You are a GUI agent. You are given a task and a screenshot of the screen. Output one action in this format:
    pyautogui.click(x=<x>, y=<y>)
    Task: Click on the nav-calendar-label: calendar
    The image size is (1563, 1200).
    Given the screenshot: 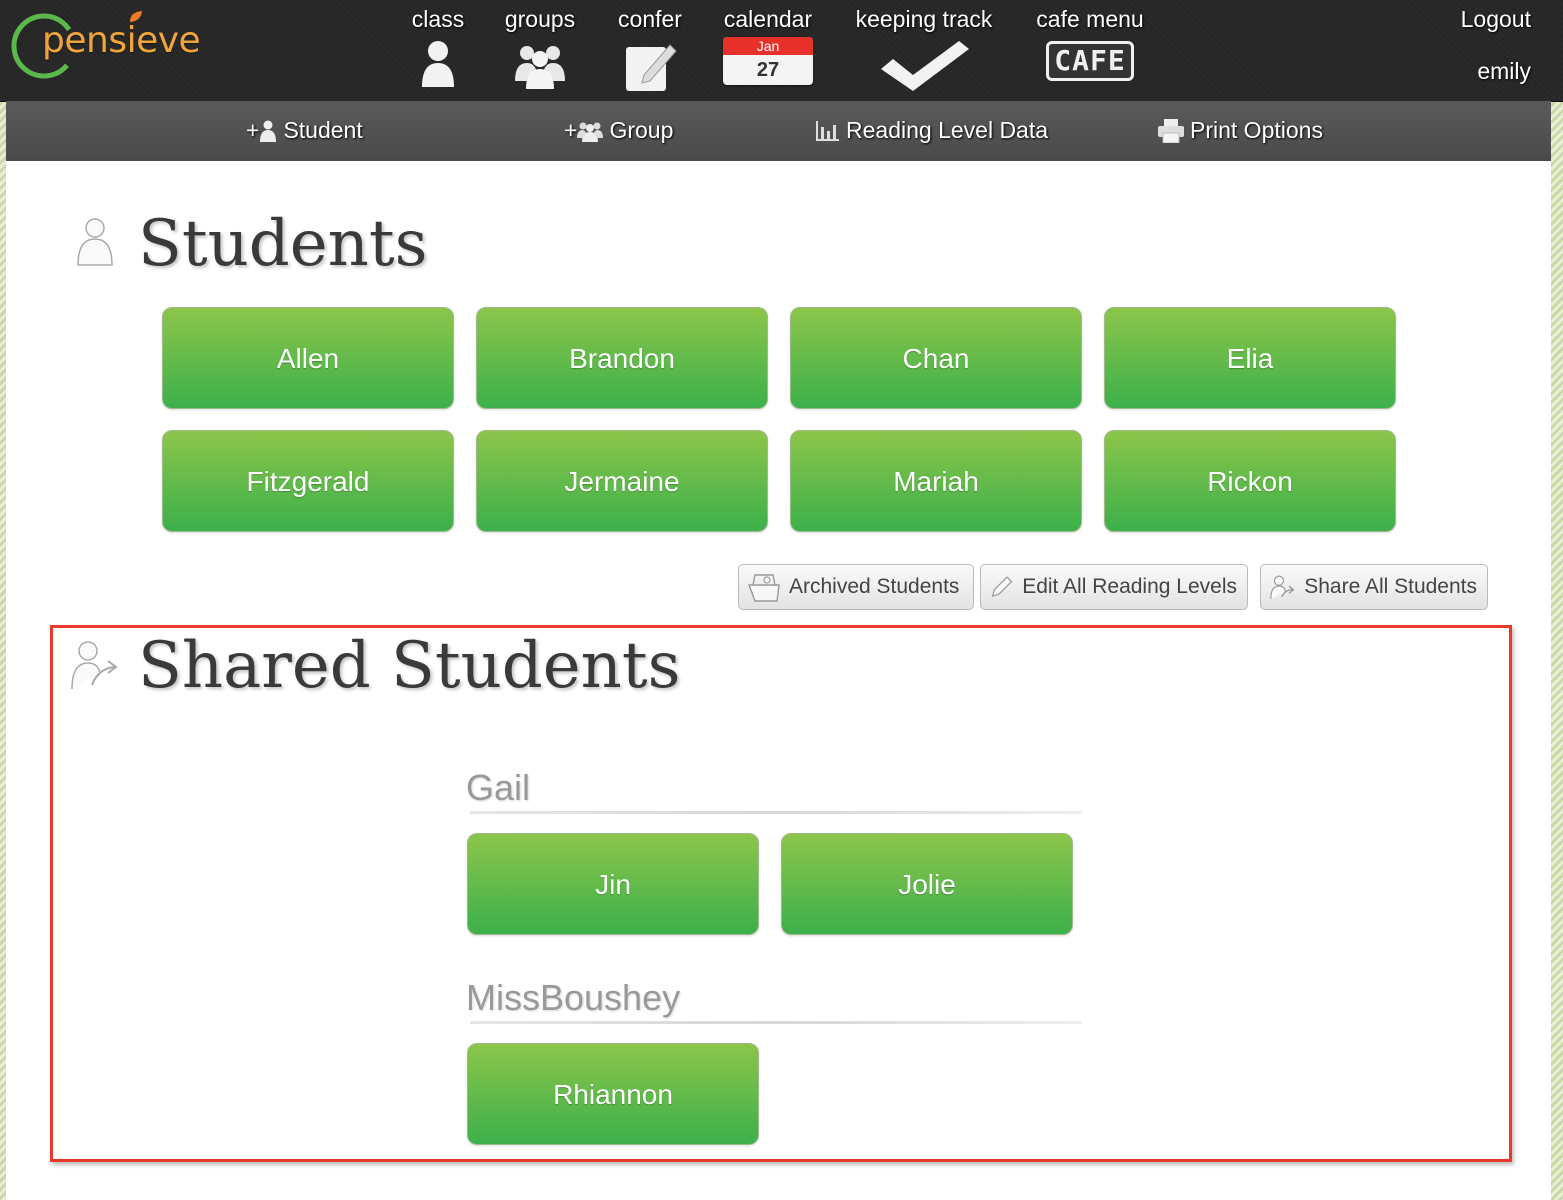 What is the action you would take?
    pyautogui.click(x=768, y=19)
    